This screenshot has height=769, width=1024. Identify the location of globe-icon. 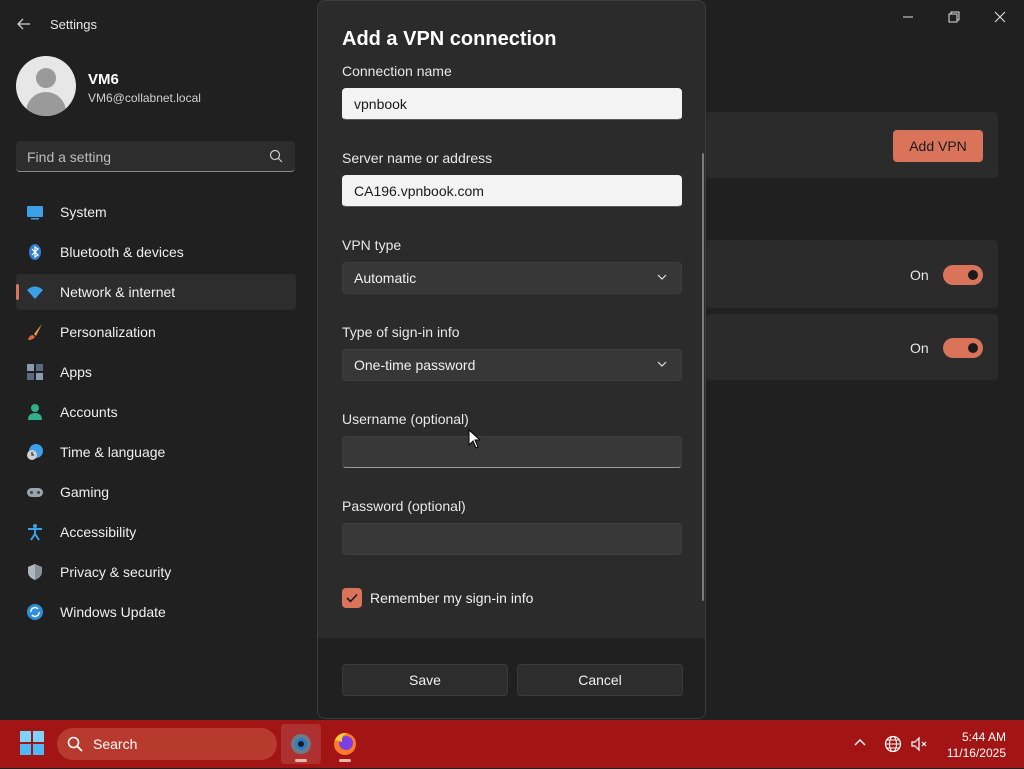
(893, 744).